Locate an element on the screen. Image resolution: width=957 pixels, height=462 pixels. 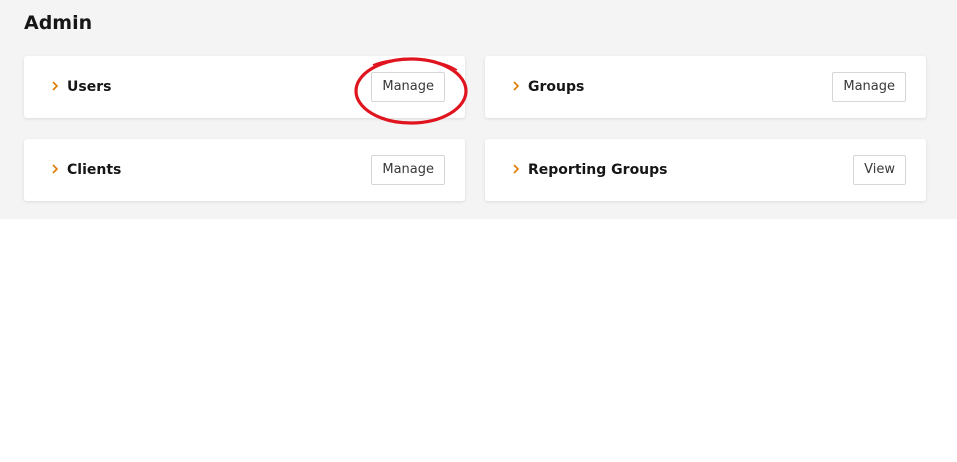
card-groups-label: Groups is located at coordinates (556, 87).